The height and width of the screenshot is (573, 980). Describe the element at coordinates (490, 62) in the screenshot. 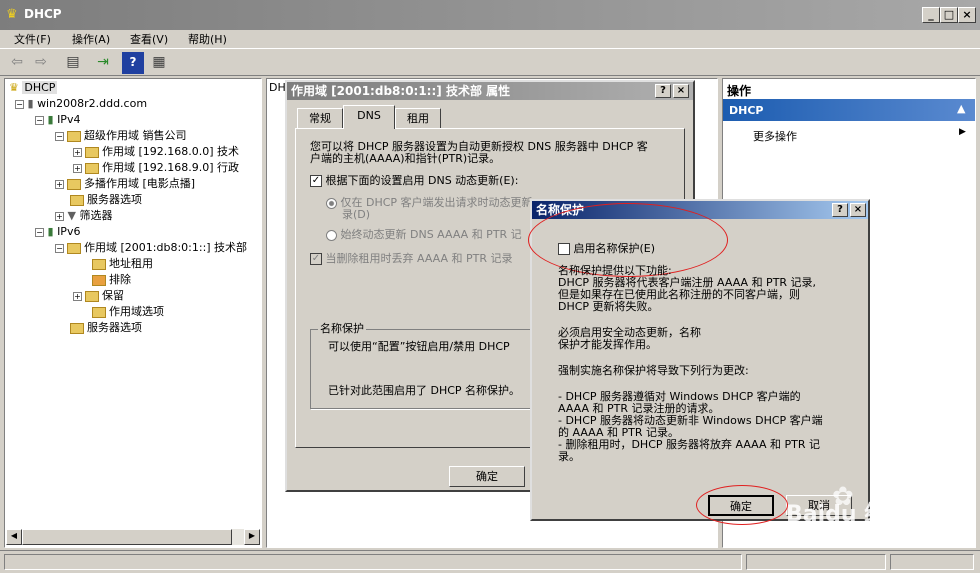

I see `toolbar: ⇦ ⇨ ▤ ⇥ ? ▦` at that location.